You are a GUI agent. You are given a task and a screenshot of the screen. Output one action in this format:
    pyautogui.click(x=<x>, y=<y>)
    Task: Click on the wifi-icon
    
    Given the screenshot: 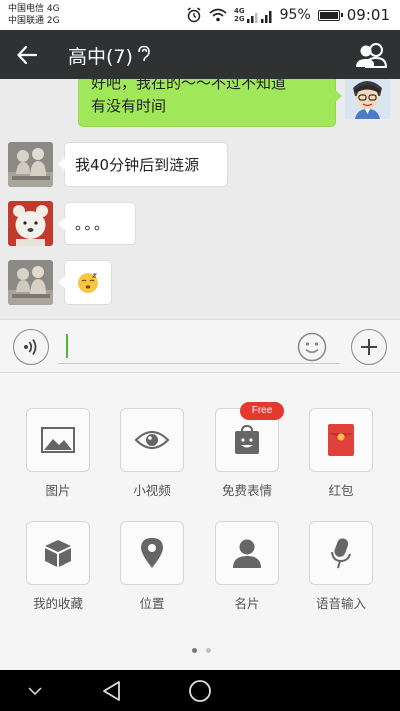 What is the action you would take?
    pyautogui.click(x=218, y=15)
    